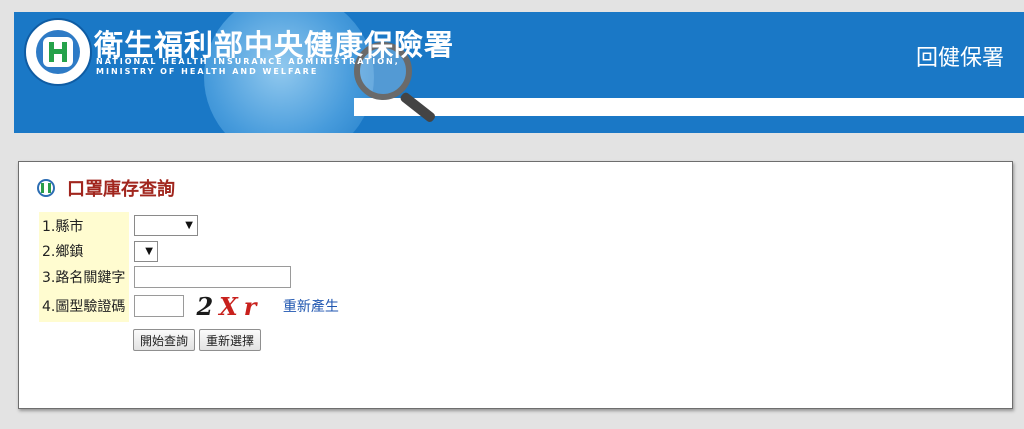  What do you see at coordinates (311, 307) in the screenshot?
I see `regenerate-captcha-link: 重新產生` at bounding box center [311, 307].